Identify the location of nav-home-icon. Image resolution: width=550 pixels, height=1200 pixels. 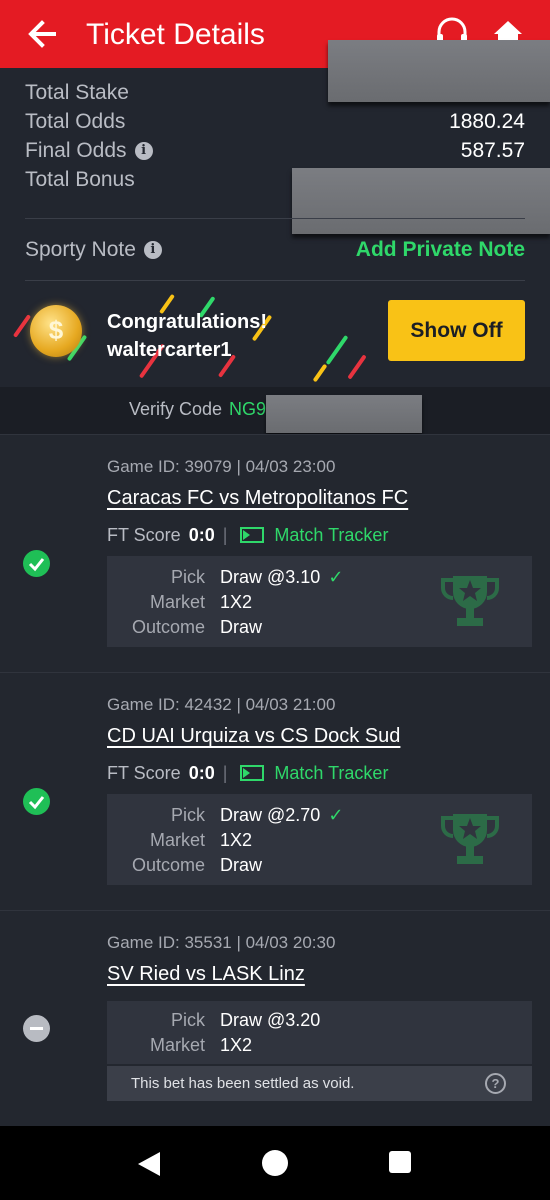
(275, 1163).